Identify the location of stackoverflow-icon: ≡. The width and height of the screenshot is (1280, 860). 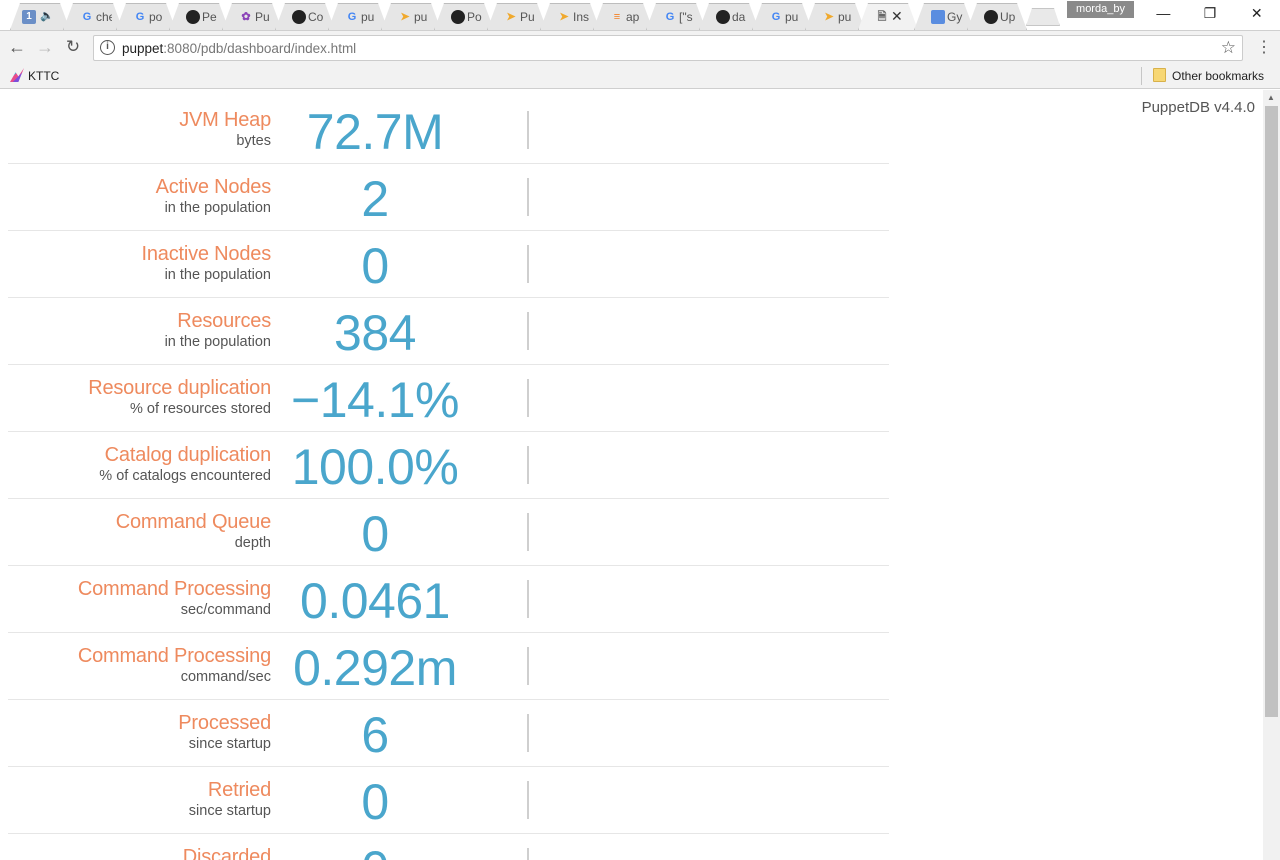
(617, 17).